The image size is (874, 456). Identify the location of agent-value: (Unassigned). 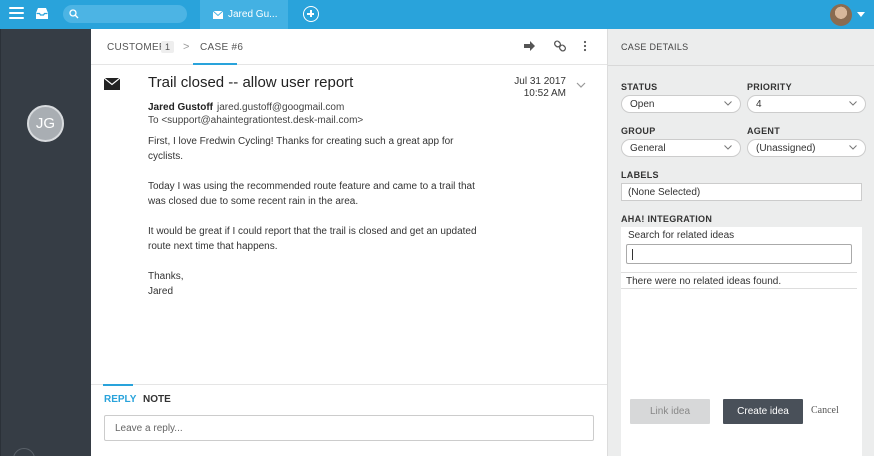
(786, 148).